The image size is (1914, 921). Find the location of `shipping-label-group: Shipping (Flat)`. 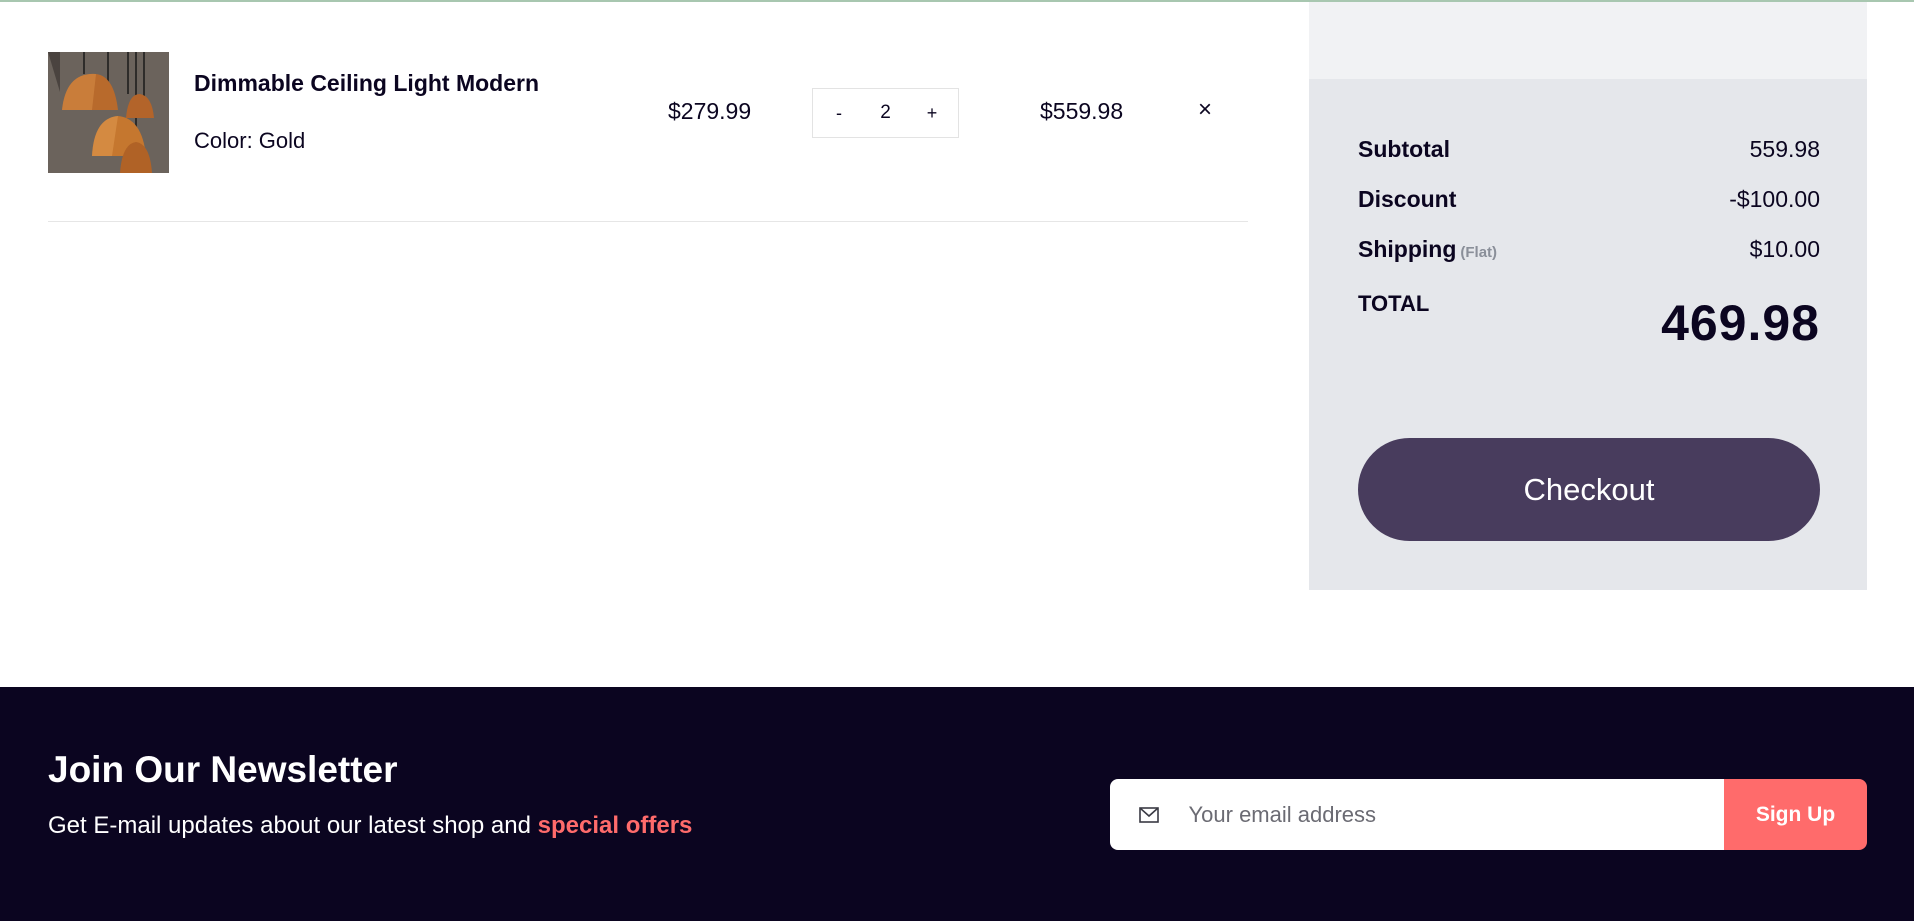

shipping-label-group: Shipping (Flat) is located at coordinates (1427, 249).